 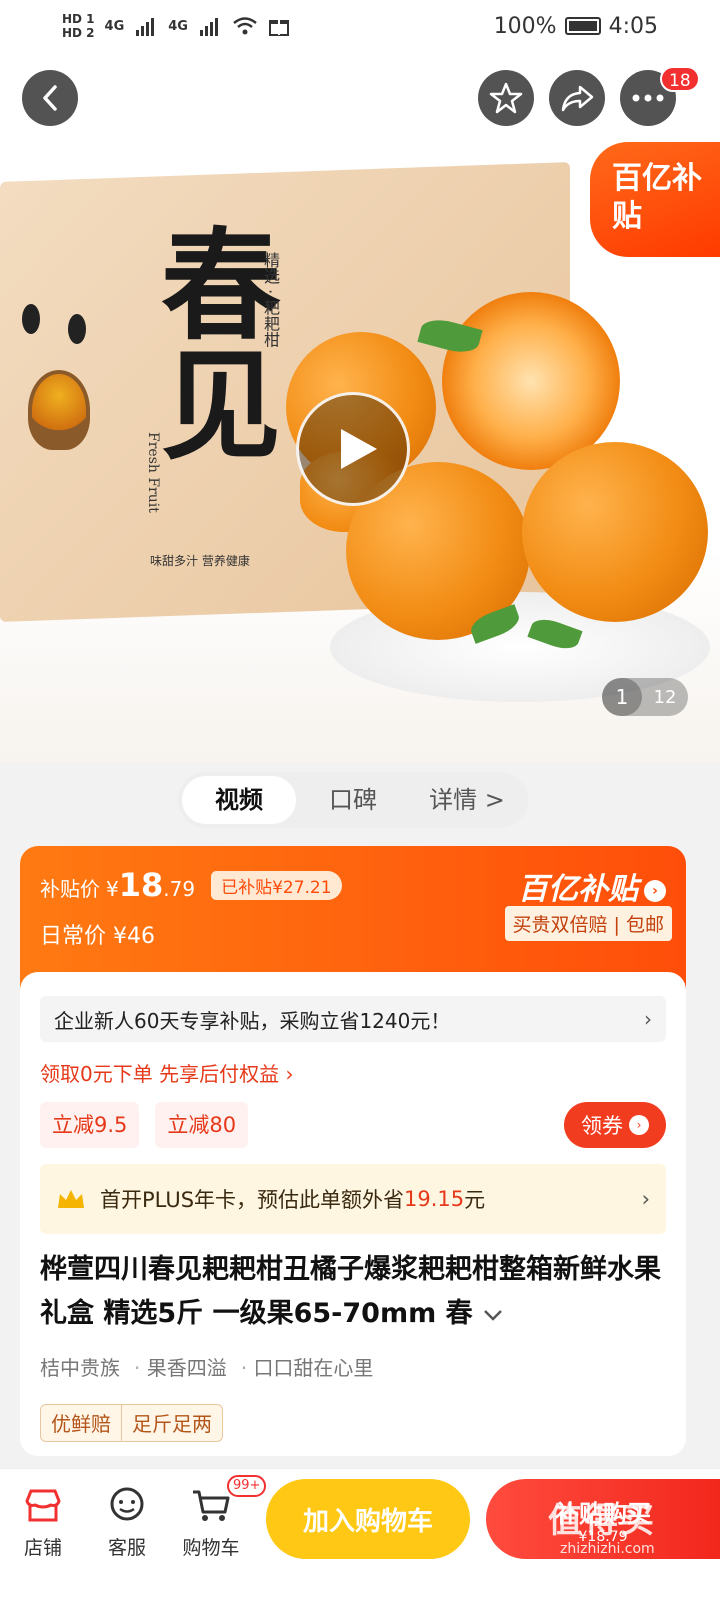 What do you see at coordinates (126, 1548) in the screenshot?
I see `customer-service-label: 客服` at bounding box center [126, 1548].